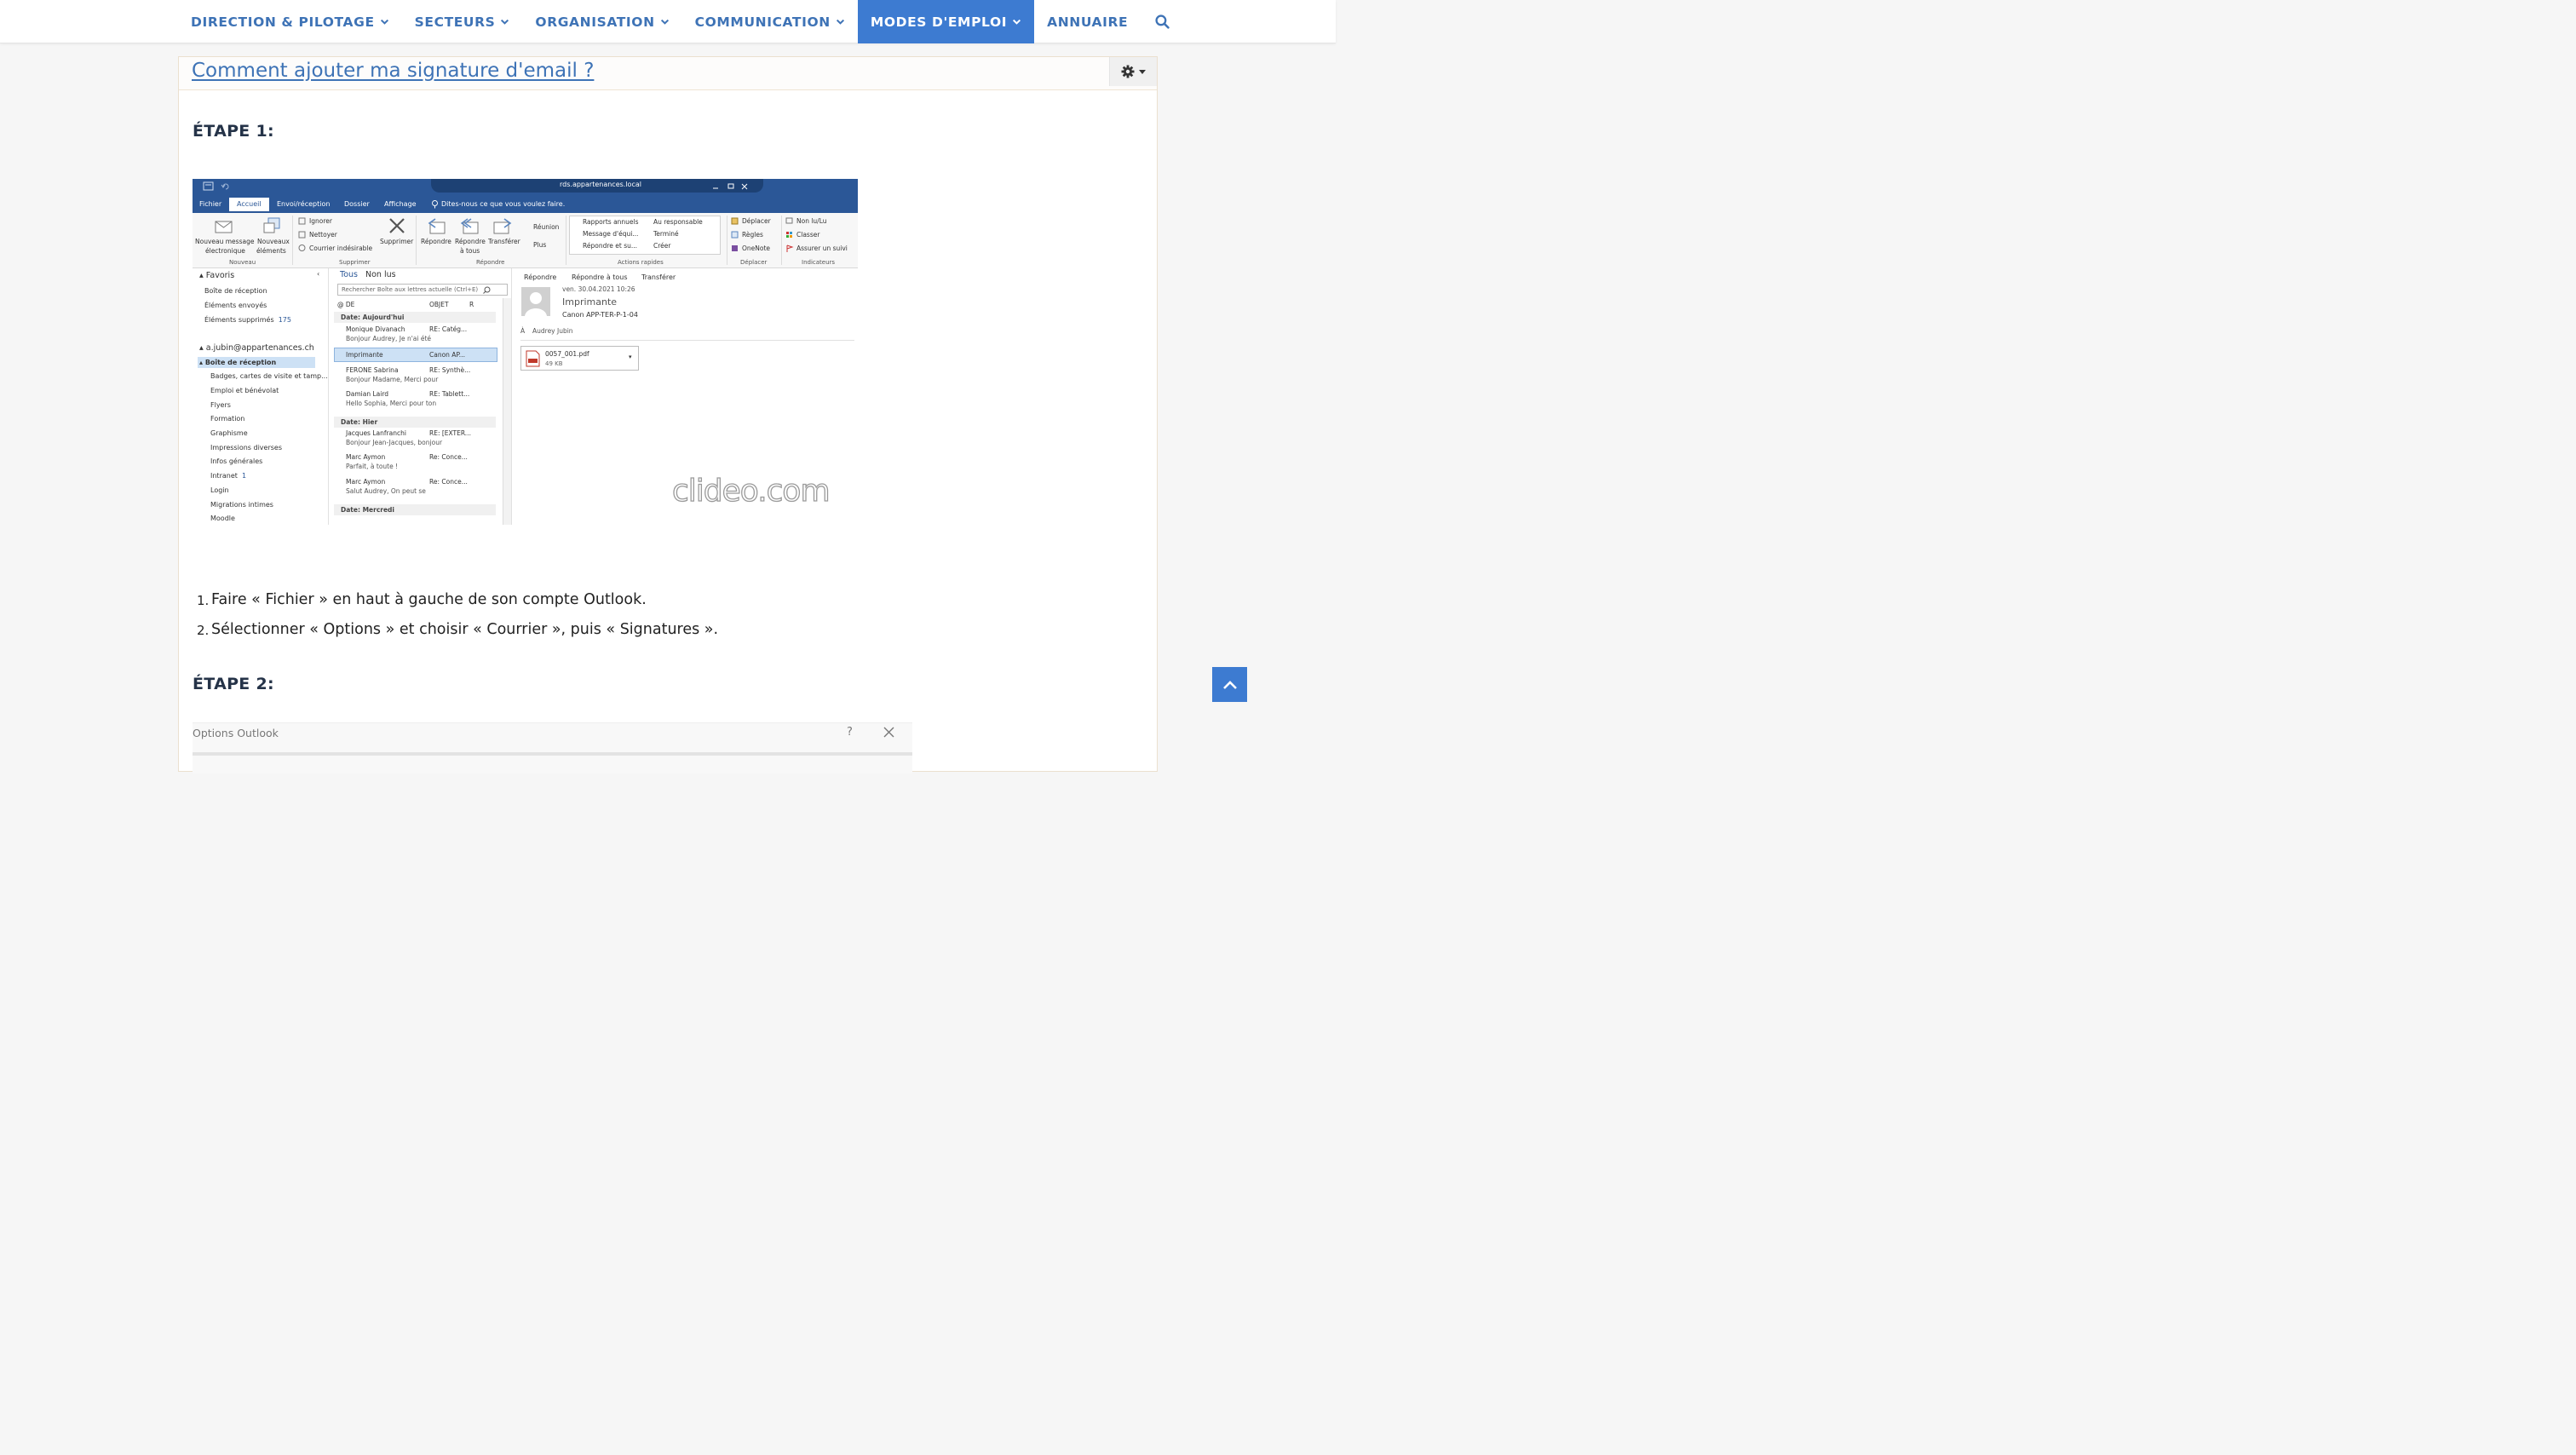 This screenshot has width=2576, height=1455. What do you see at coordinates (503, 204) in the screenshot?
I see `tell-me-search: Dites-nous ce que vous voulez faire.` at bounding box center [503, 204].